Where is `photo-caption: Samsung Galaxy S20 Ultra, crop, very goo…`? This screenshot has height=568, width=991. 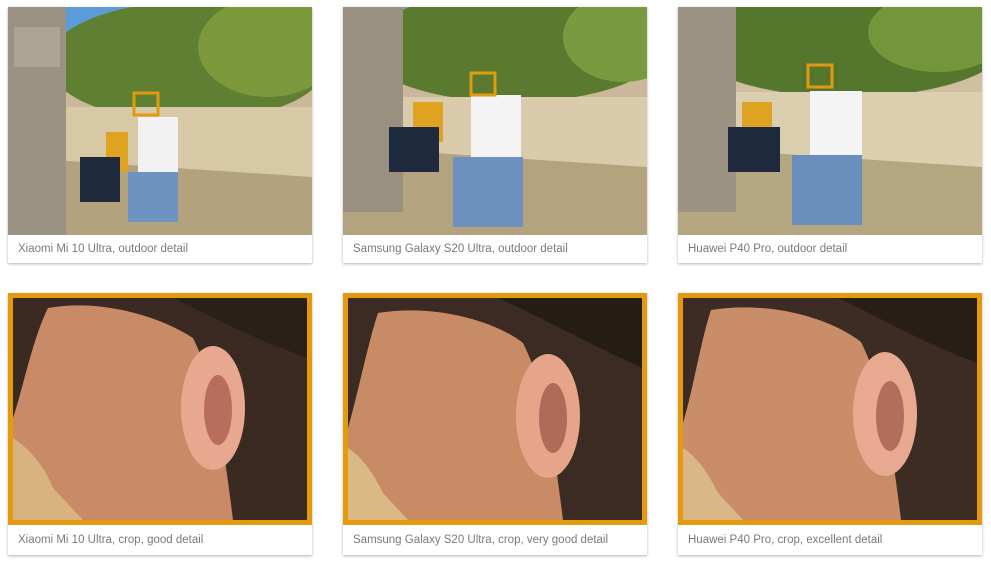 photo-caption: Samsung Galaxy S20 Ultra, crop, very goo… is located at coordinates (481, 540).